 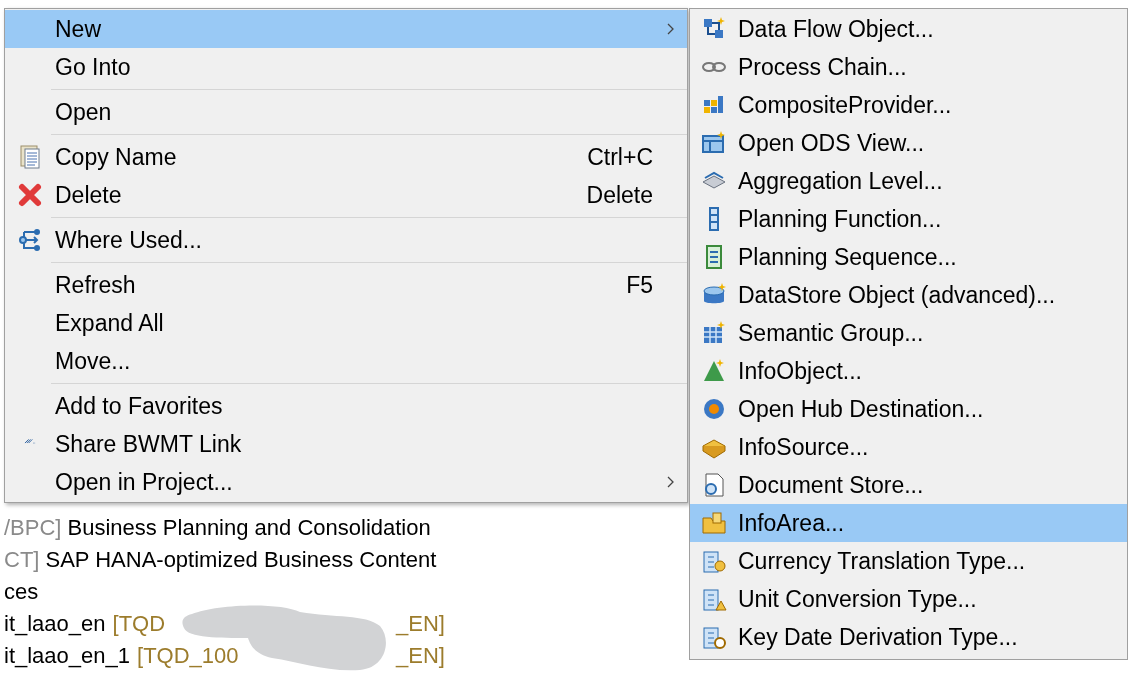 What do you see at coordinates (714, 523) in the screenshot?
I see `folder-icon` at bounding box center [714, 523].